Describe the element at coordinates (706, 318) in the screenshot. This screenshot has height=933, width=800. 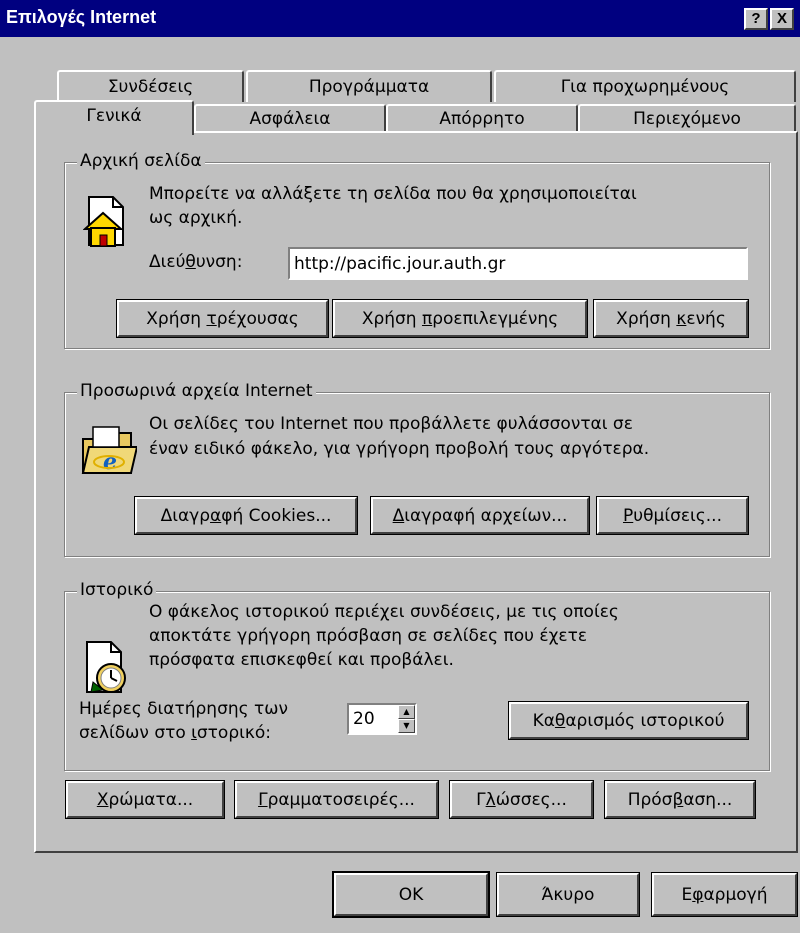
I see `button-label: ενής` at that location.